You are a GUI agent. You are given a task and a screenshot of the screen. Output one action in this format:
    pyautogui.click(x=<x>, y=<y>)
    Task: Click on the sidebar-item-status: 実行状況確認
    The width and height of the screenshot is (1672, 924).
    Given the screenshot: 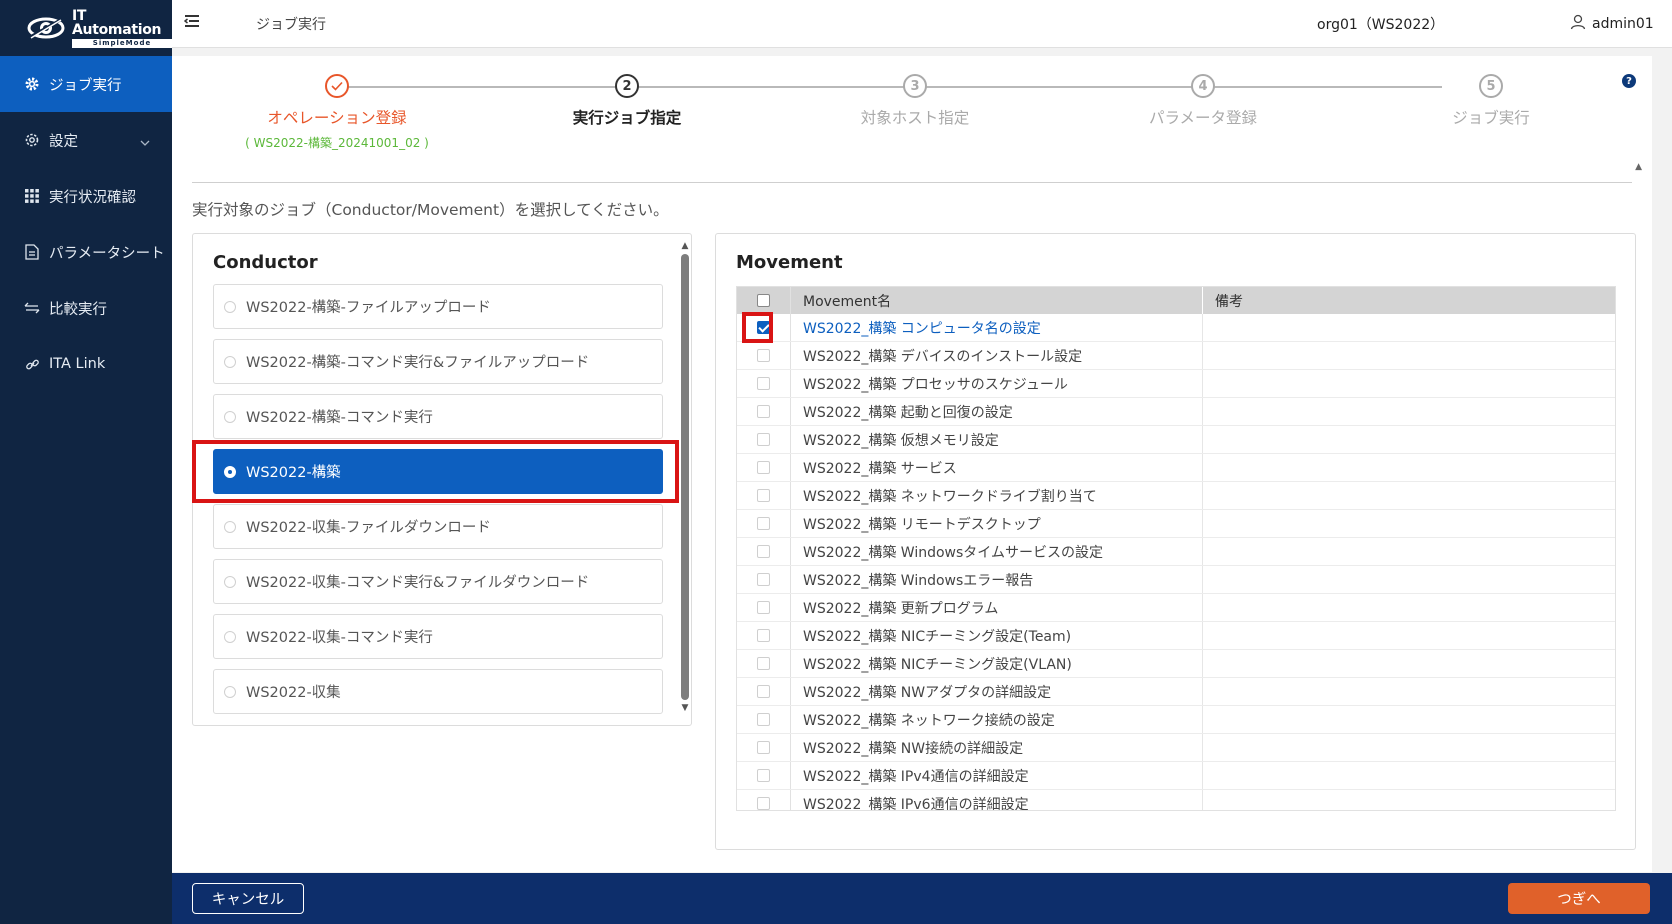 What is the action you would take?
    pyautogui.click(x=86, y=196)
    